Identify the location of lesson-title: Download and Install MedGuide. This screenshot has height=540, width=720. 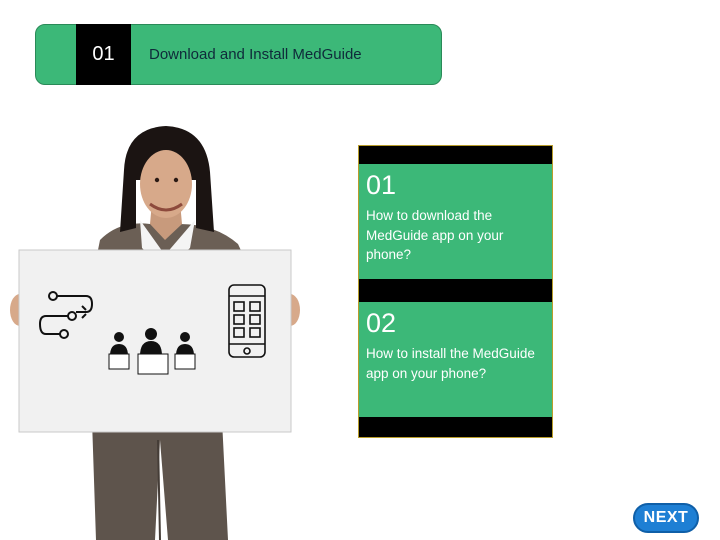
(255, 54).